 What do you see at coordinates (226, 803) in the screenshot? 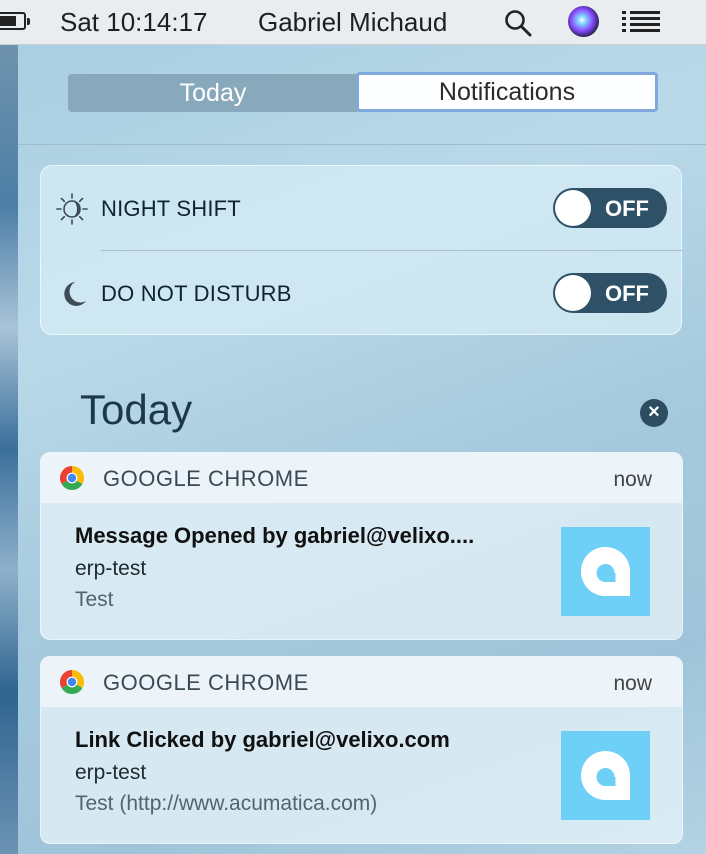
I see `notification-body: Test (http://www.acumatica.com)` at bounding box center [226, 803].